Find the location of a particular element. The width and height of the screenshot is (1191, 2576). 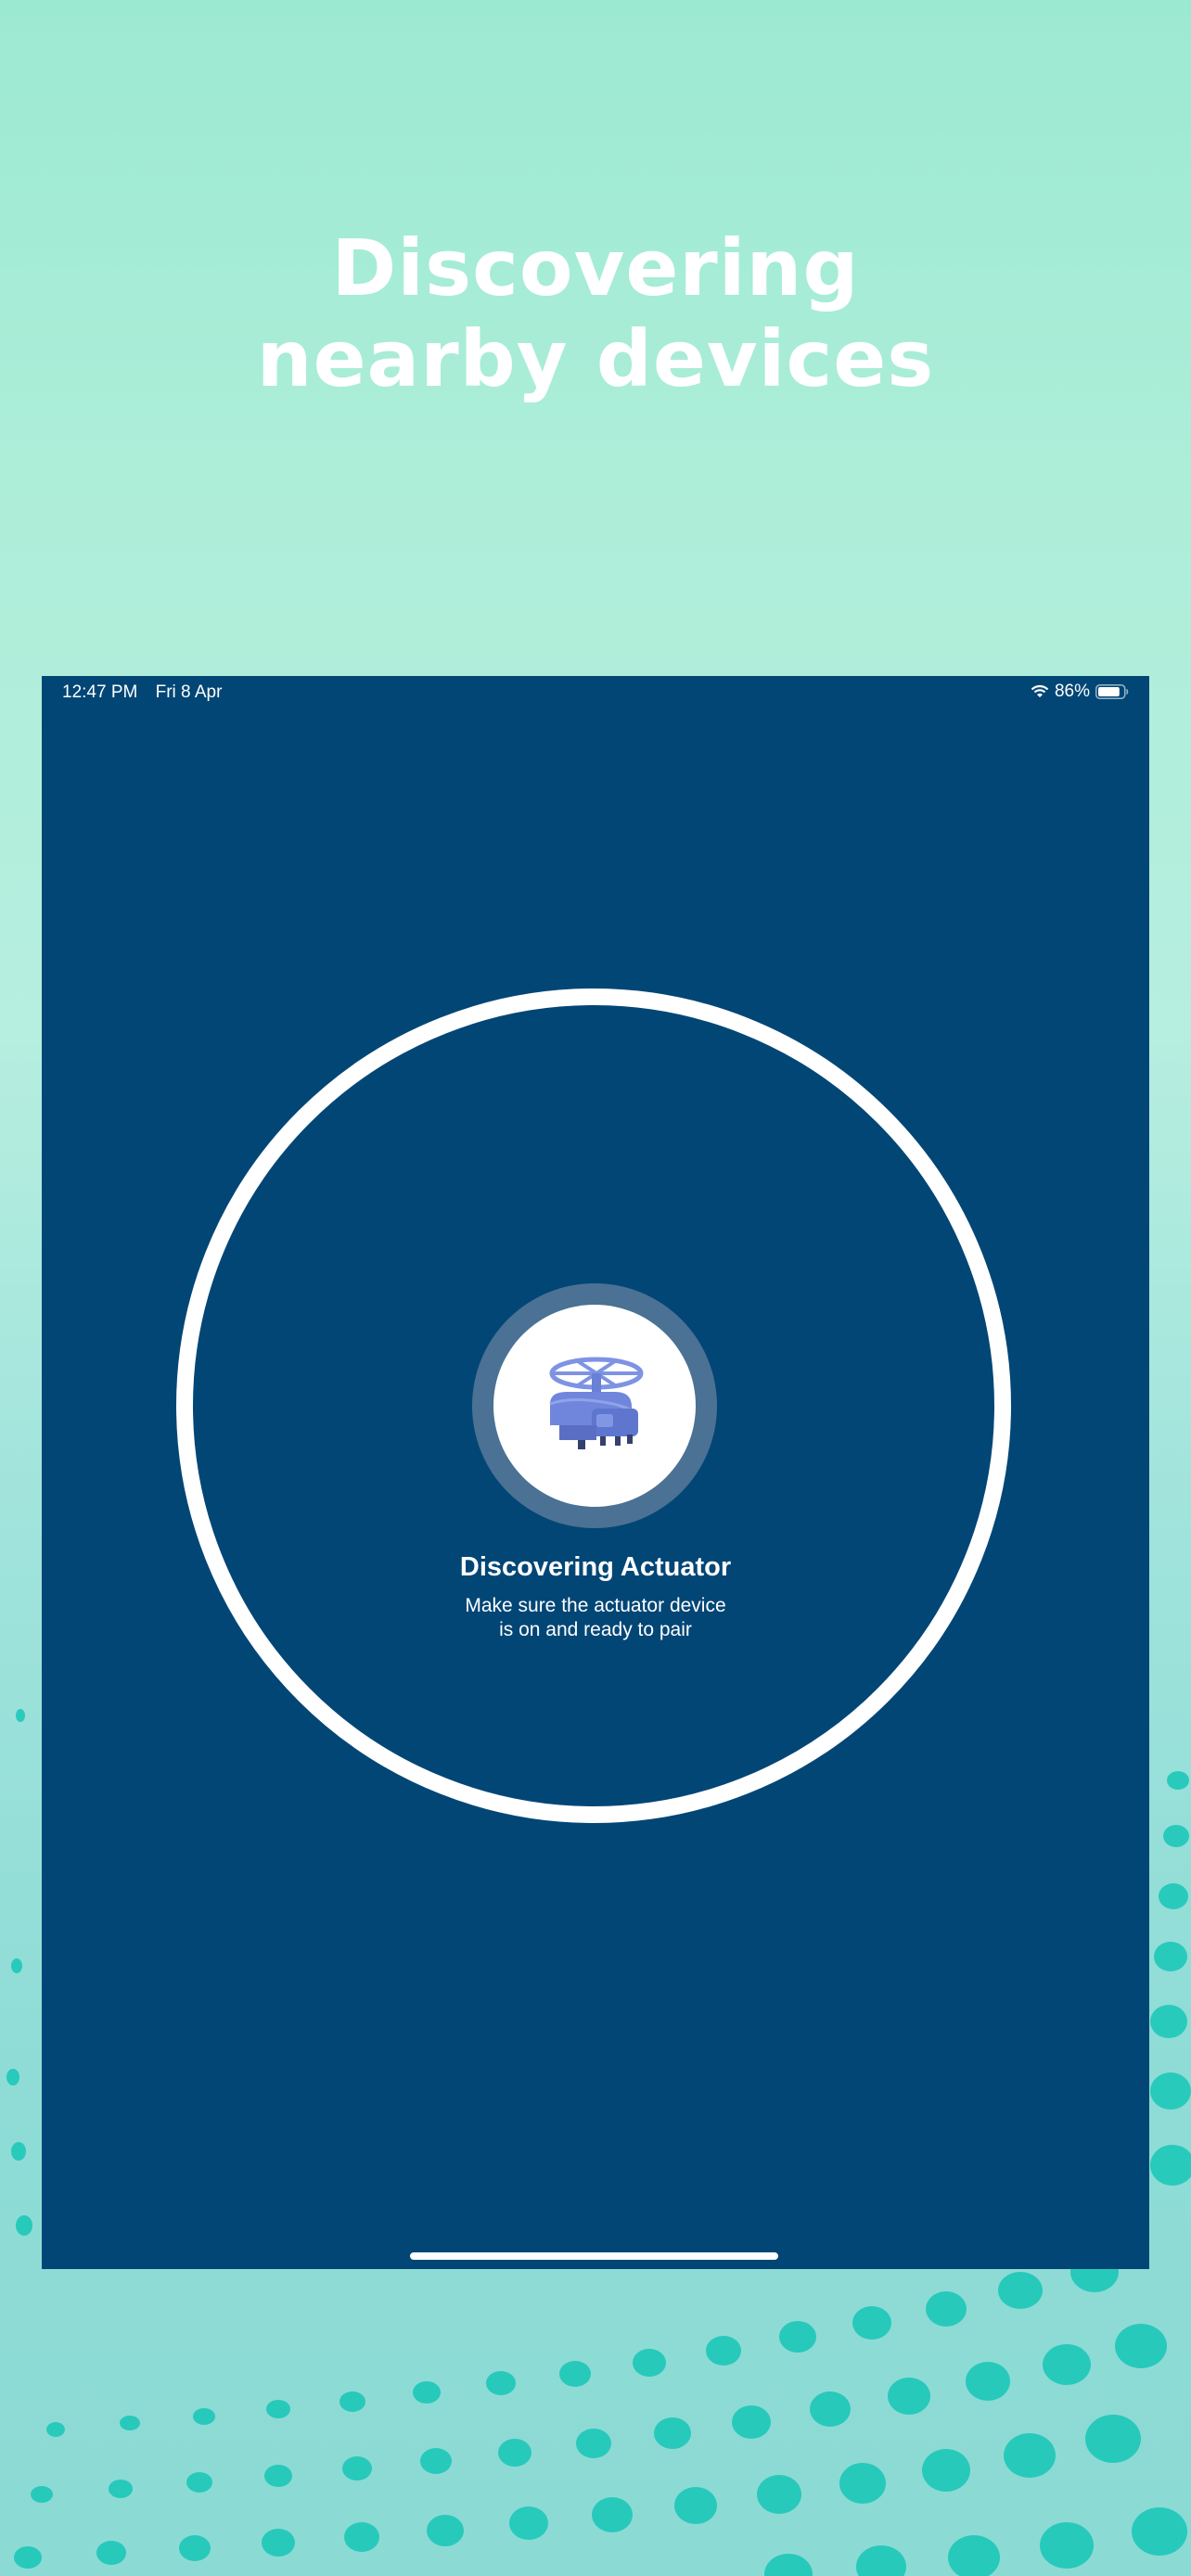

battery-level-fill is located at coordinates (1109, 692).